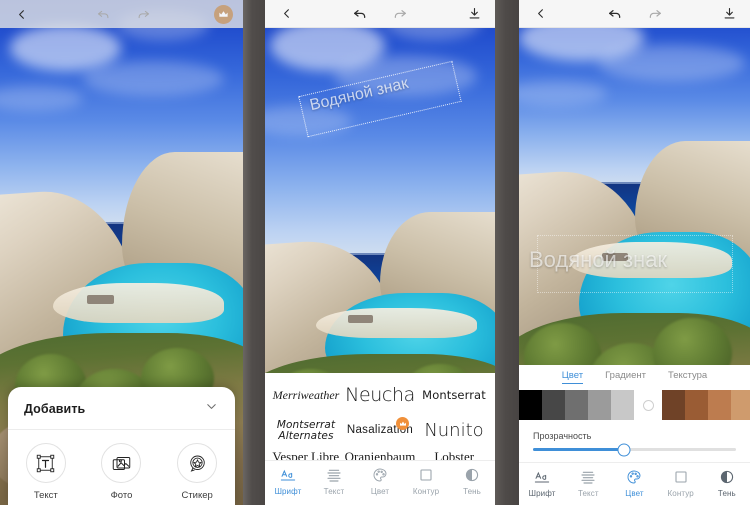 This screenshot has height=505, width=750. I want to click on font-option-montserrat-alternates: Montserrat Alternates, so click(306, 430).